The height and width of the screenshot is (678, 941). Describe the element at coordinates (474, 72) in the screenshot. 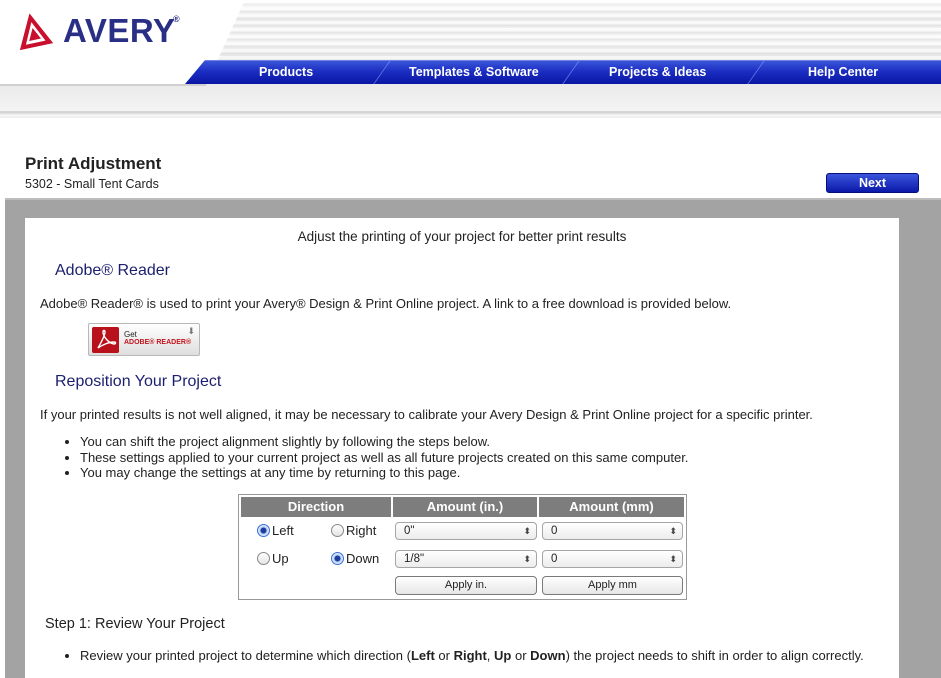

I see `nav-templates-software: Templates & Software` at that location.